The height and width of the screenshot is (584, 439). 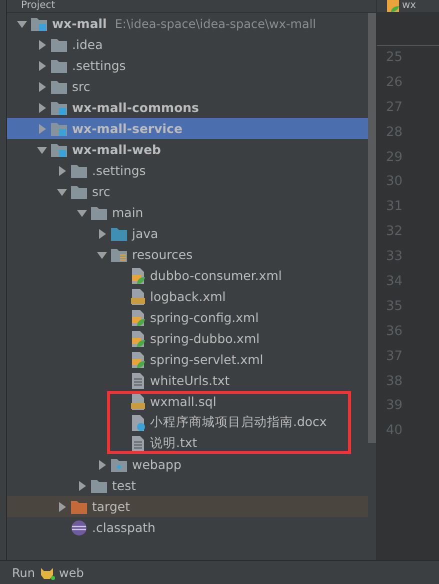 I want to click on tree-row: java, so click(x=187, y=233).